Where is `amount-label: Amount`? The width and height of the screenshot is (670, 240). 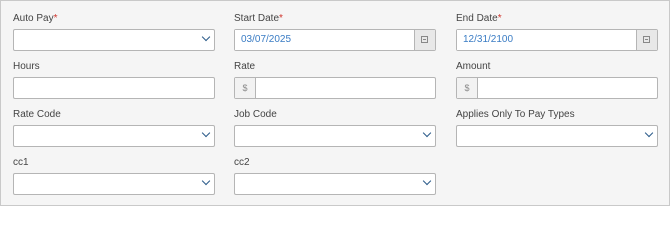
amount-label: Amount is located at coordinates (473, 66).